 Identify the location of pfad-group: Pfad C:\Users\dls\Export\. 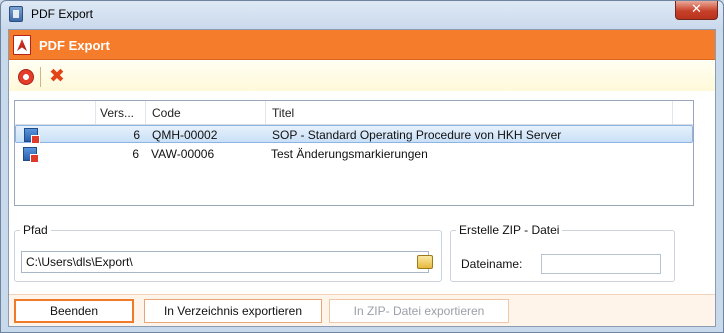
(228, 252).